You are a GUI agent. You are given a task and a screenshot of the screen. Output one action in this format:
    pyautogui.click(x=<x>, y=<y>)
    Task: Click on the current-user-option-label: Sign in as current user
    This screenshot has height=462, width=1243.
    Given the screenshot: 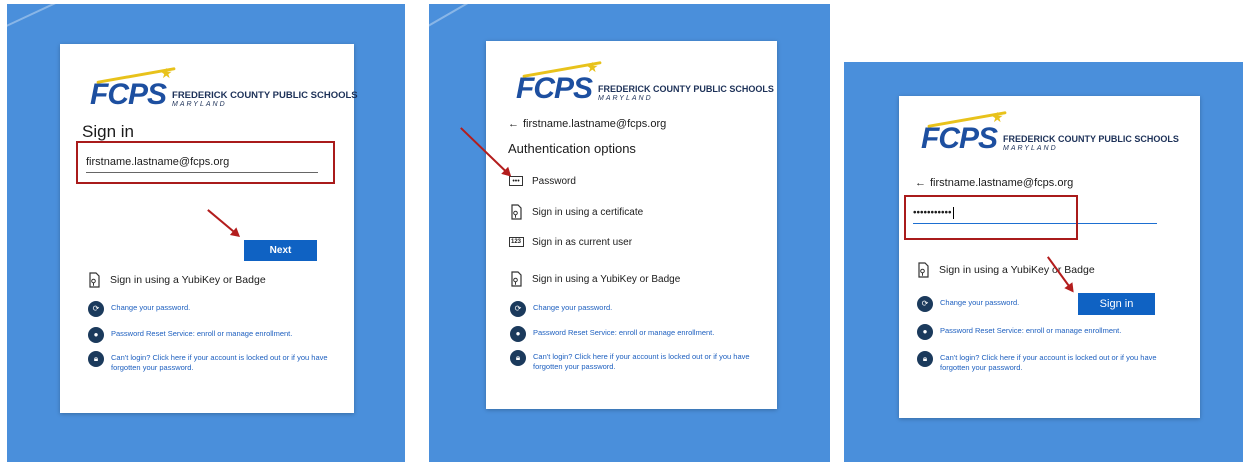 What is the action you would take?
    pyautogui.click(x=582, y=242)
    